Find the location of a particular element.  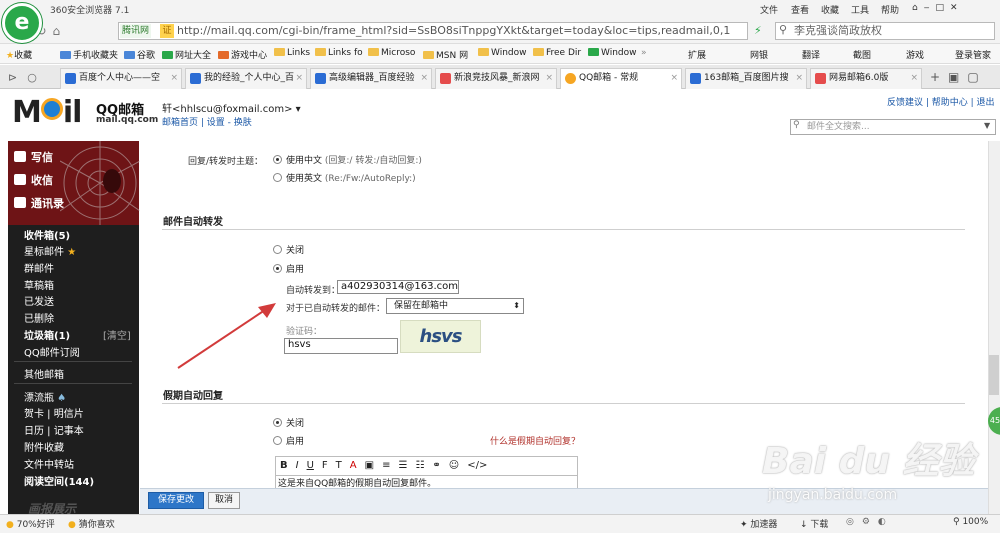

top-links: 反馈建议 | 帮助中心 | 退出 is located at coordinates (941, 101).